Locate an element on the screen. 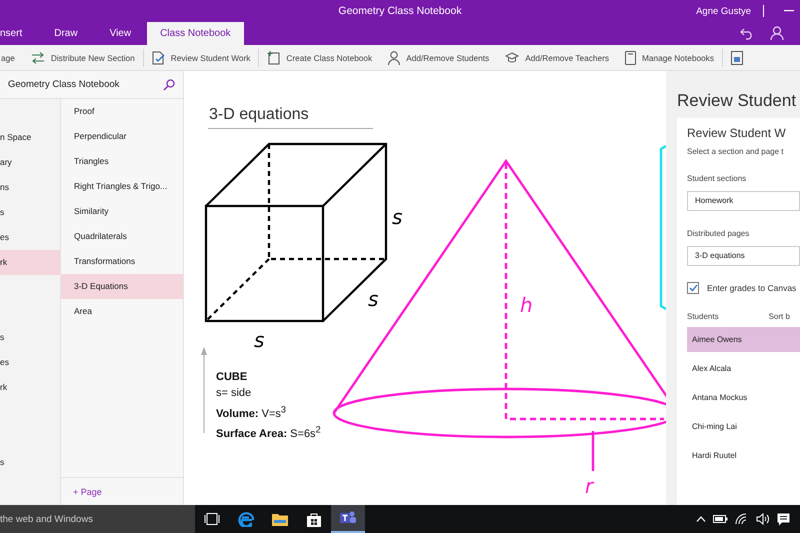 Image resolution: width=800 pixels, height=533 pixels. ribbon-tab: Class Notebook is located at coordinates (195, 33).